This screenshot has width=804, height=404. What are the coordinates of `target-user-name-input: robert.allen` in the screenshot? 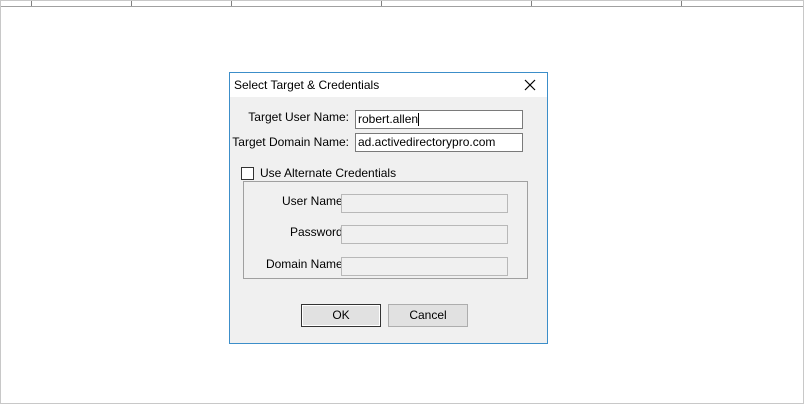 It's located at (439, 119).